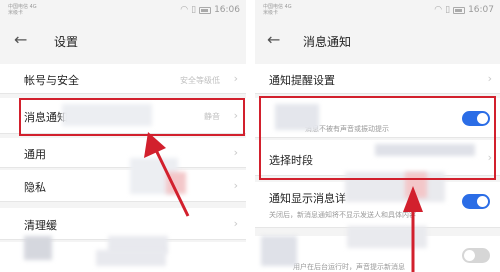  What do you see at coordinates (327, 42) in the screenshot?
I see `page-title: 消息通知` at bounding box center [327, 42].